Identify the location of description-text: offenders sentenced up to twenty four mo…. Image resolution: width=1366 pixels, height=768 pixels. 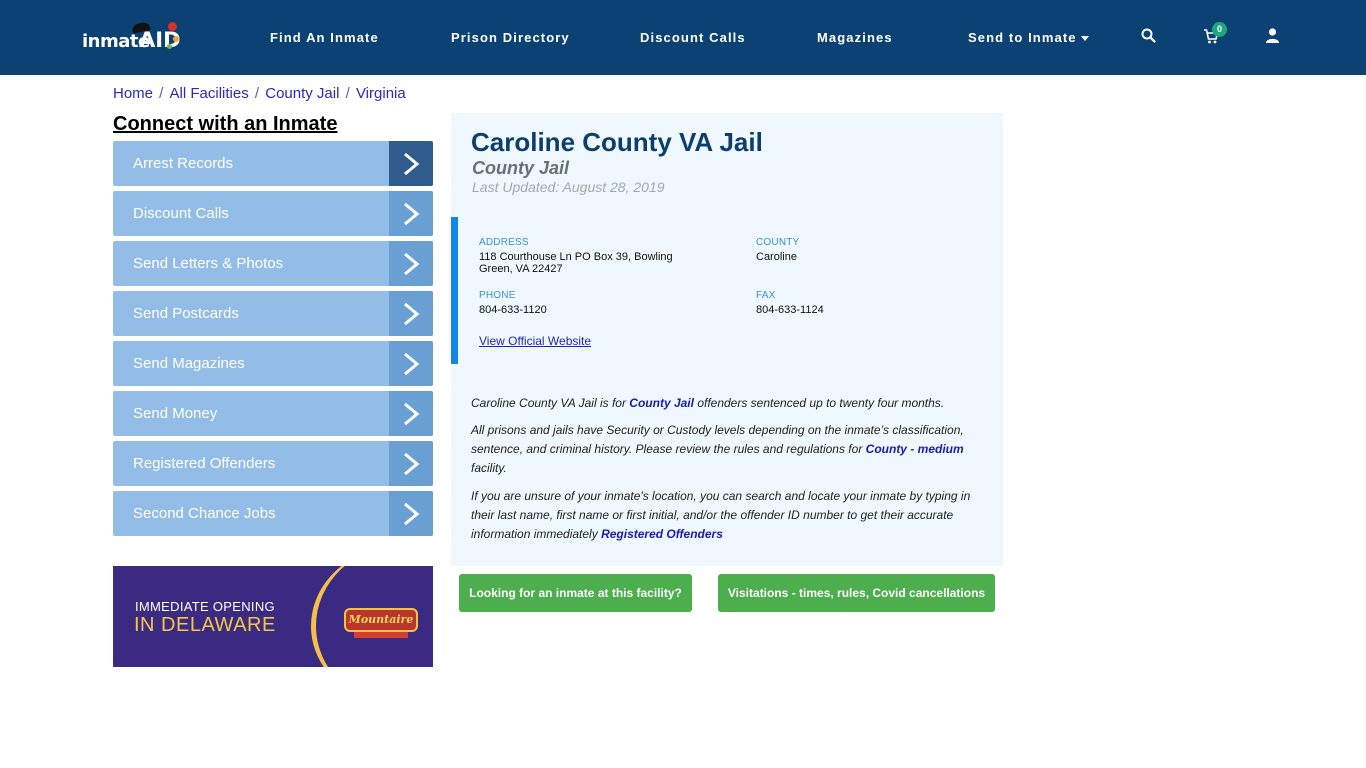
(819, 403).